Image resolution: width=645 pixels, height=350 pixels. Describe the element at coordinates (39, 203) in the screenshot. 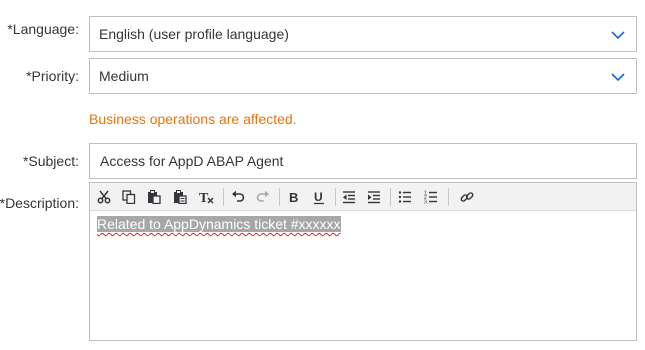

I see `description-label: *Description:` at that location.